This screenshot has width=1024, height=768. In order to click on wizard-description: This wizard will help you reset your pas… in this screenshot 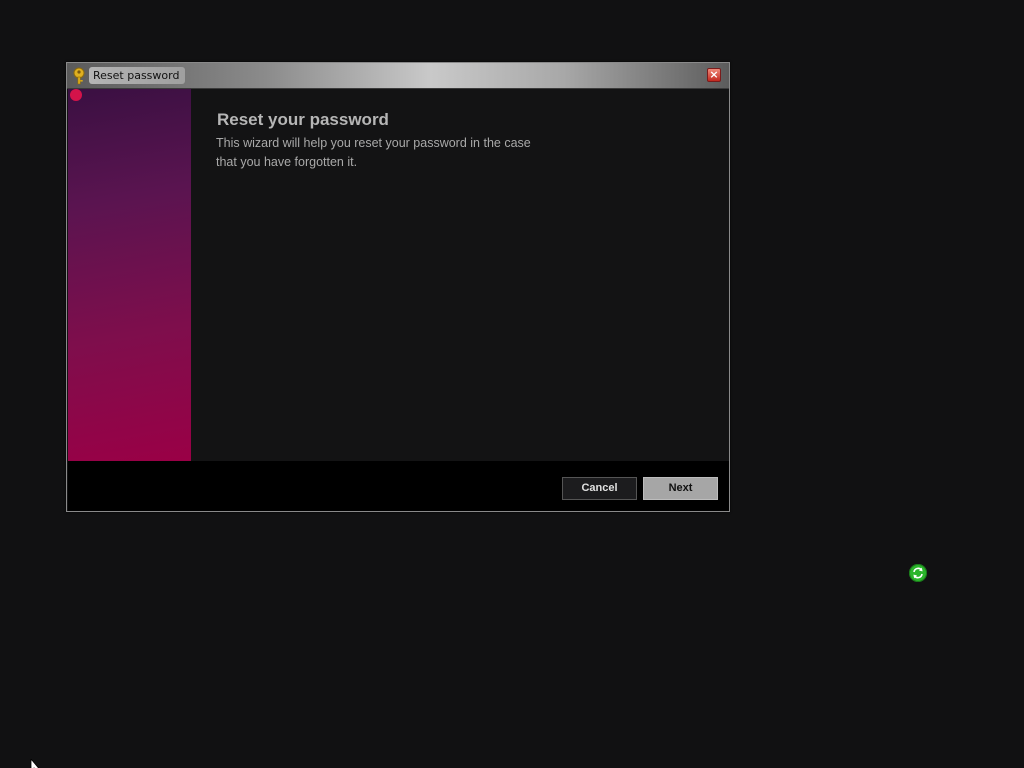, I will do `click(386, 153)`.